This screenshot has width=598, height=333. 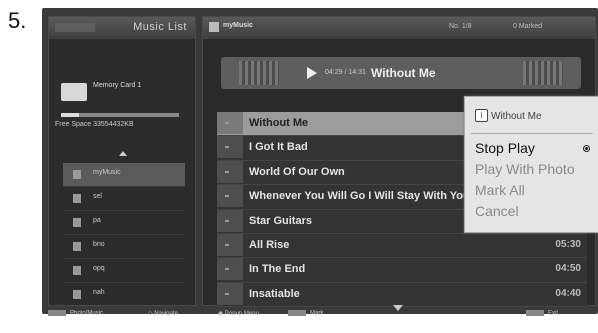 What do you see at coordinates (312, 73) in the screenshot?
I see `play-icon` at bounding box center [312, 73].